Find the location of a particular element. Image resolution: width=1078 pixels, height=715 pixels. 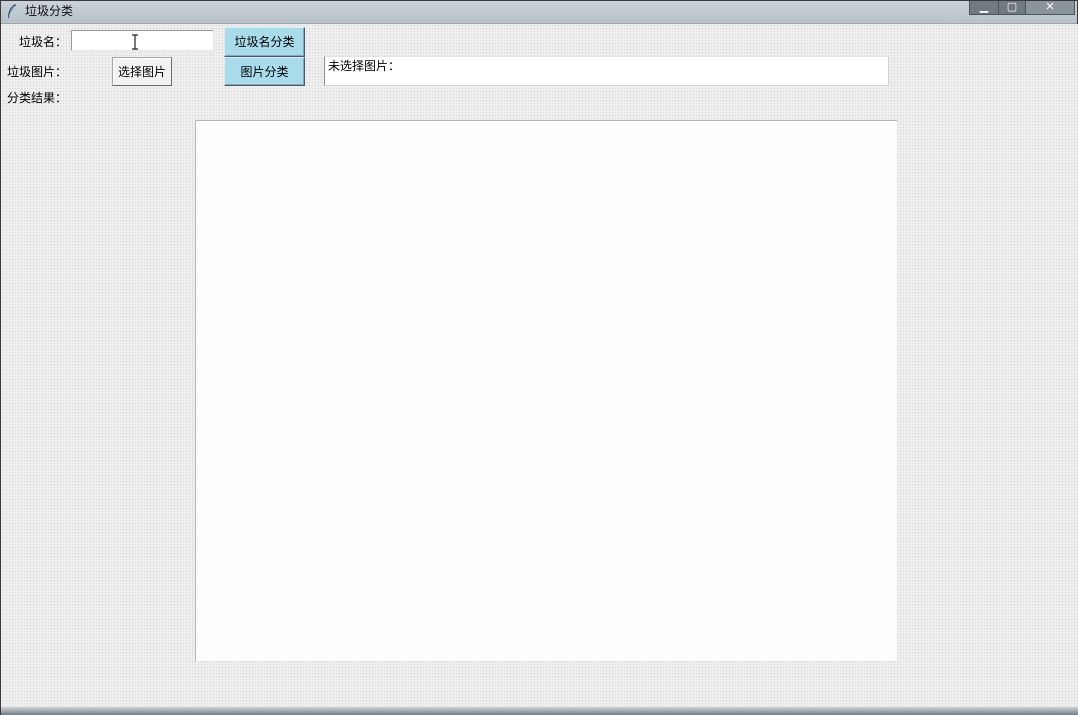

maximize-icon: ▢ is located at coordinates (1012, 6).